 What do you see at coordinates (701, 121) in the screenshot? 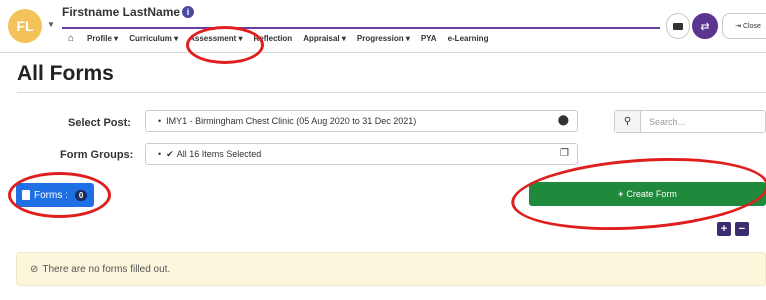
I see `search-input` at bounding box center [701, 121].